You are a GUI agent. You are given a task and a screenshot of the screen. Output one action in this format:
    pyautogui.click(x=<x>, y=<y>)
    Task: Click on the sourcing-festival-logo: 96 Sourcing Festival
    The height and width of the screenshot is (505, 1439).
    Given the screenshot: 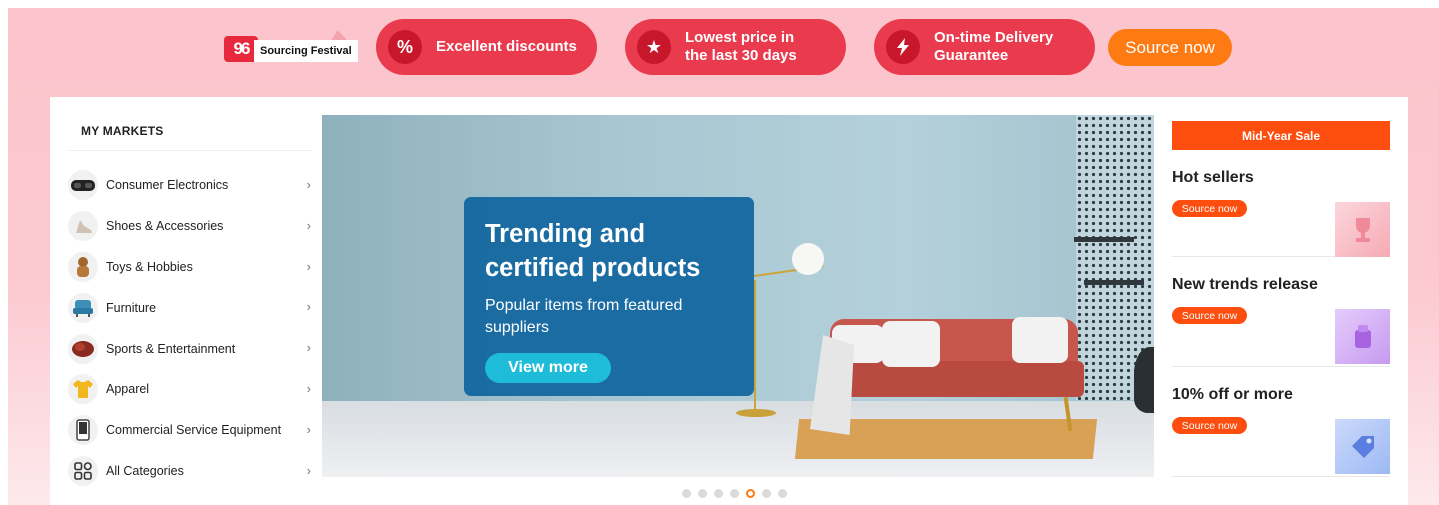 What is the action you would take?
    pyautogui.click(x=292, y=49)
    